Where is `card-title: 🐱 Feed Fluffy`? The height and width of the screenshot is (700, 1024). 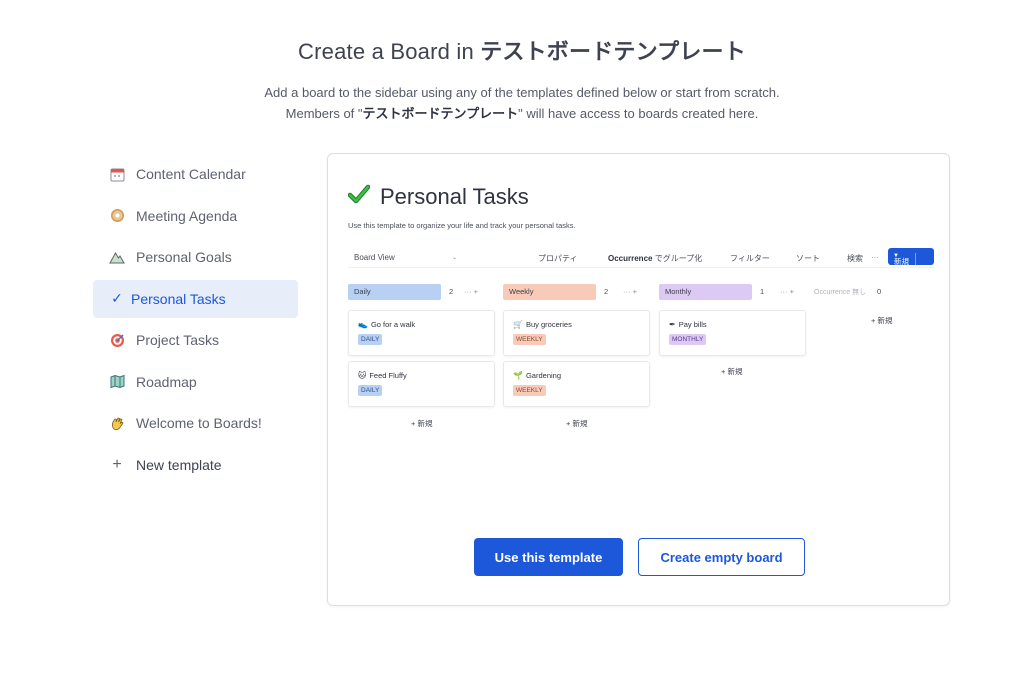 card-title: 🐱 Feed Fluffy is located at coordinates (382, 375).